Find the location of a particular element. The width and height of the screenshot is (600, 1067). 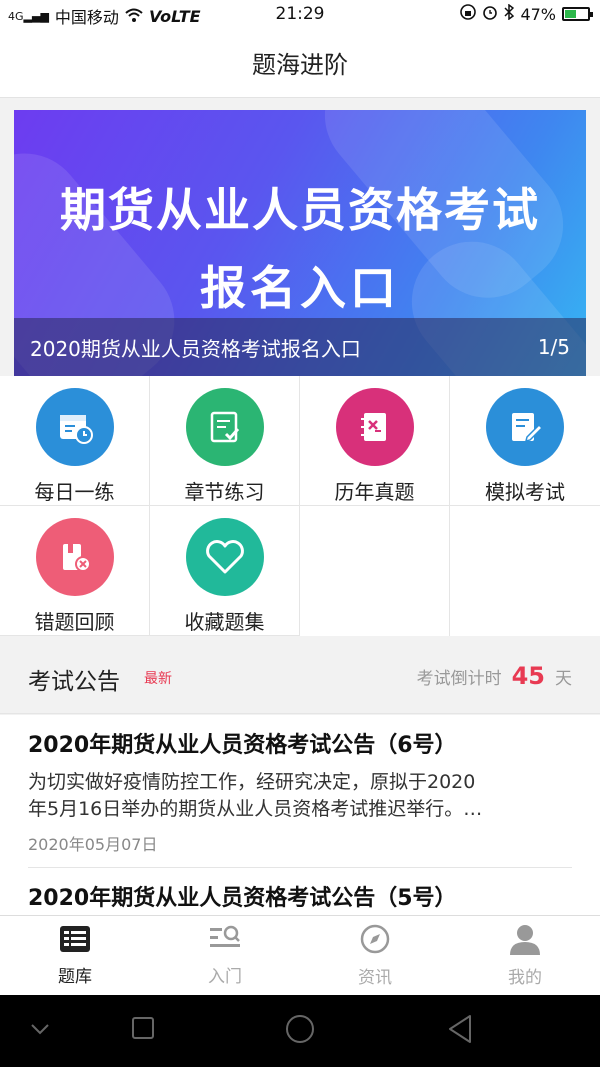

tab-label: 入门 is located at coordinates (225, 977).